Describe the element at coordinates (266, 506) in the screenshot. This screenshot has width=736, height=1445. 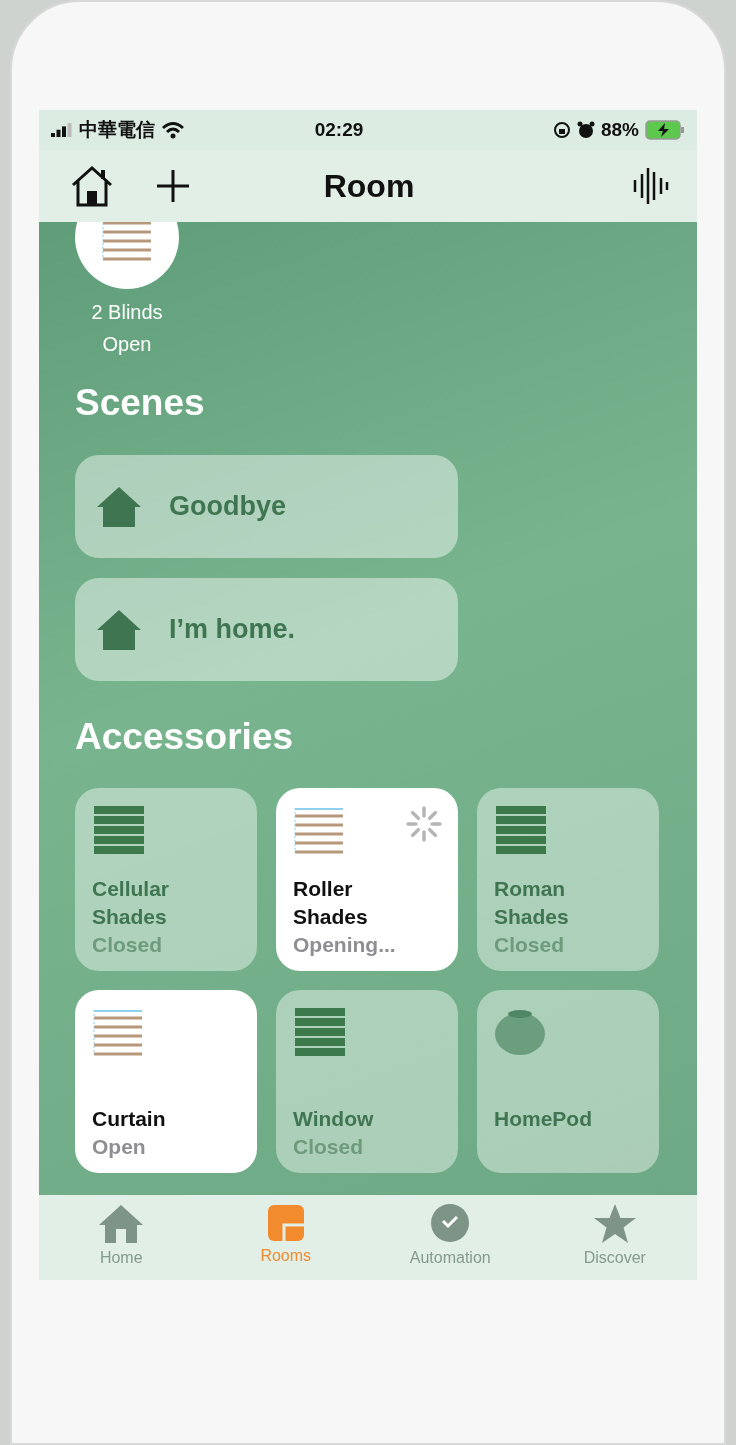
I see `scene-button: Goodbye` at that location.